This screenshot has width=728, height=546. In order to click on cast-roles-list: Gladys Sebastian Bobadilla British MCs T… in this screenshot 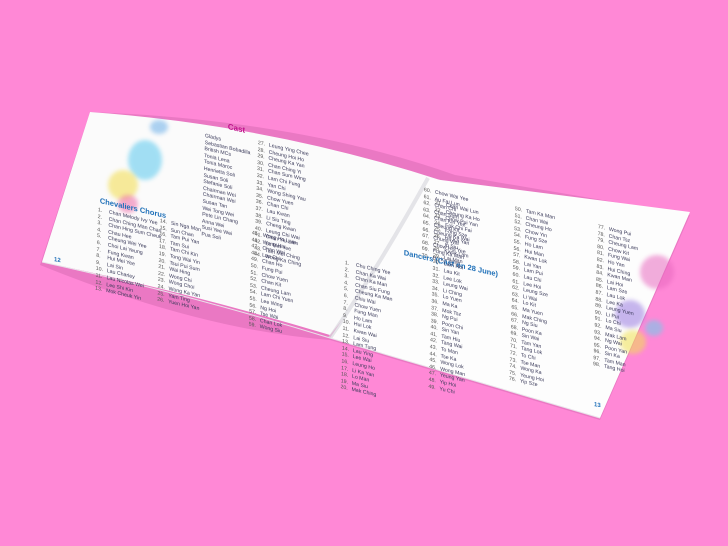, I will do `click(226, 190)`.